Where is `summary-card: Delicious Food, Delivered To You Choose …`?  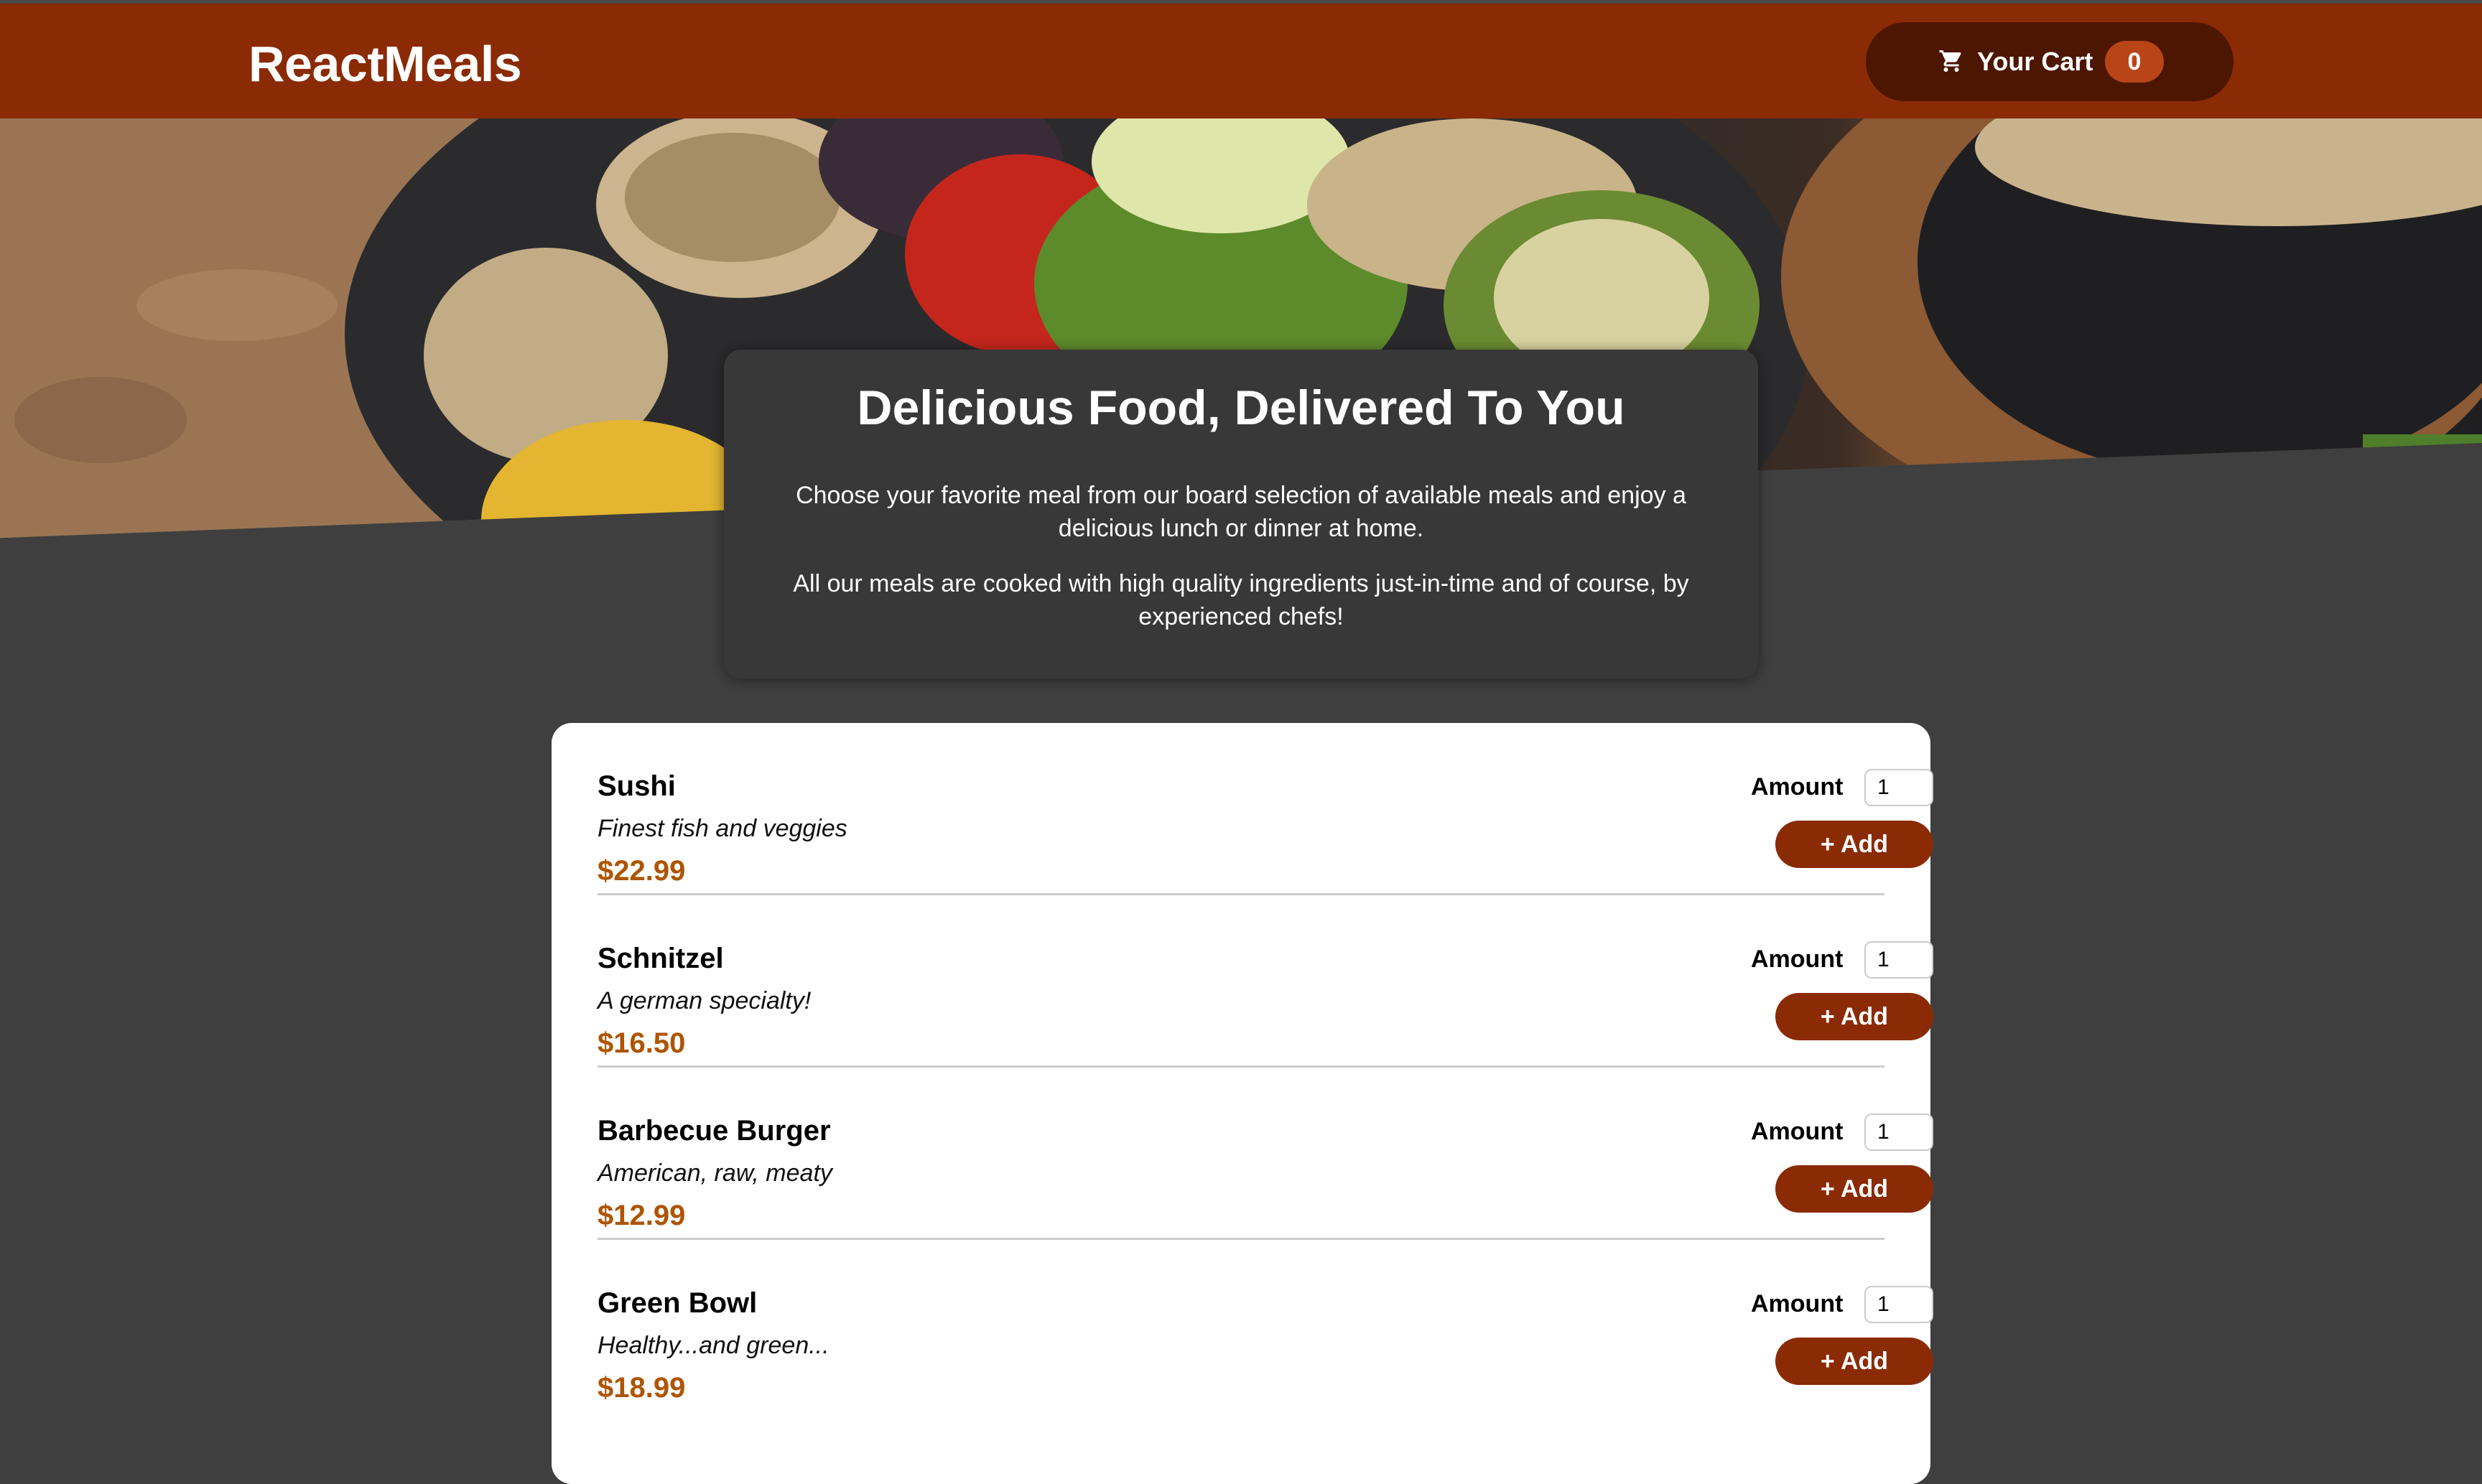 summary-card: Delicious Food, Delivered To You Choose … is located at coordinates (1241, 514).